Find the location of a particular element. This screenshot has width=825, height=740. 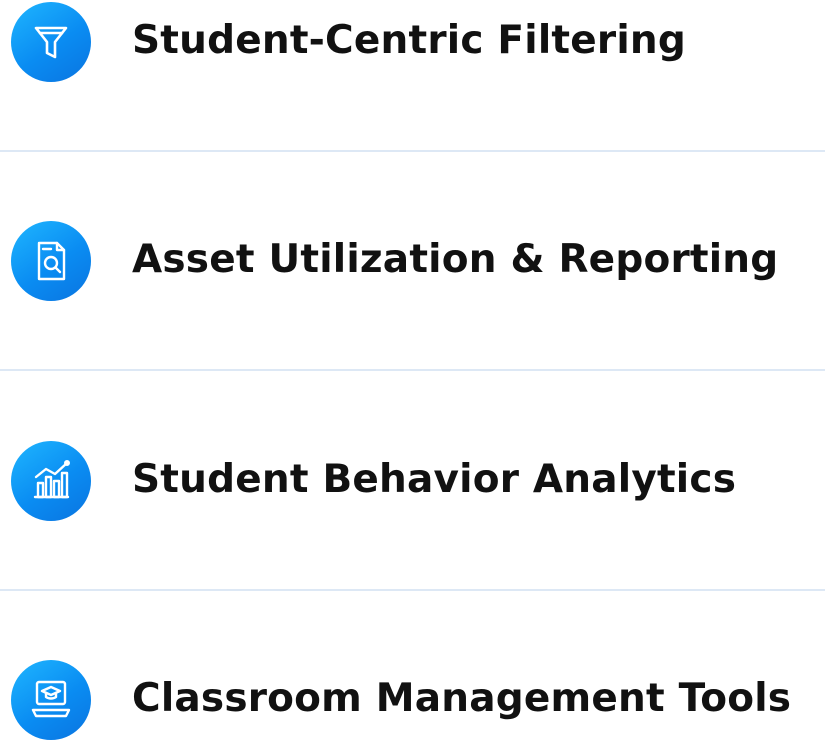

feature-label: Student-Centric Filtering is located at coordinates (409, 40).